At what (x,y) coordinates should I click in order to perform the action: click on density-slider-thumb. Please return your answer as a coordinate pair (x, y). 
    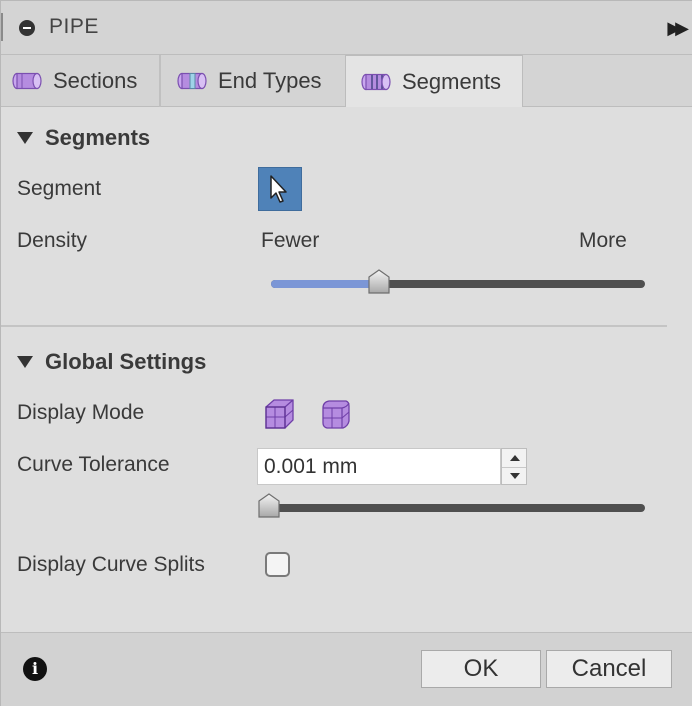
    Looking at the image, I should click on (379, 282).